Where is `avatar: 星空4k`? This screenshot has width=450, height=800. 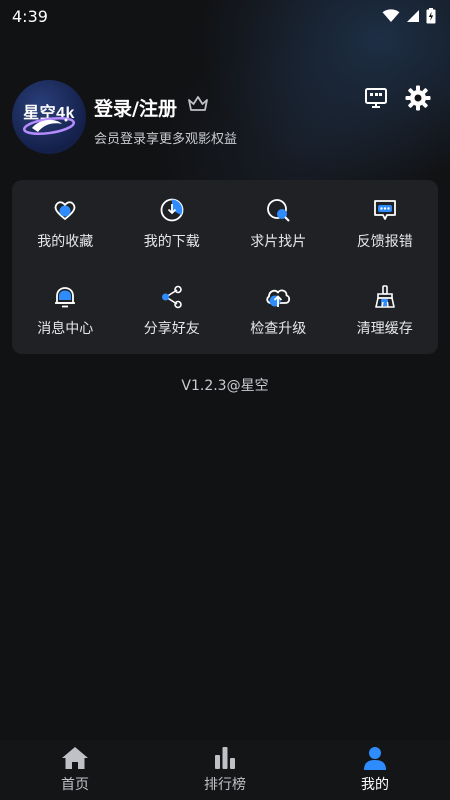 avatar: 星空4k is located at coordinates (49, 117).